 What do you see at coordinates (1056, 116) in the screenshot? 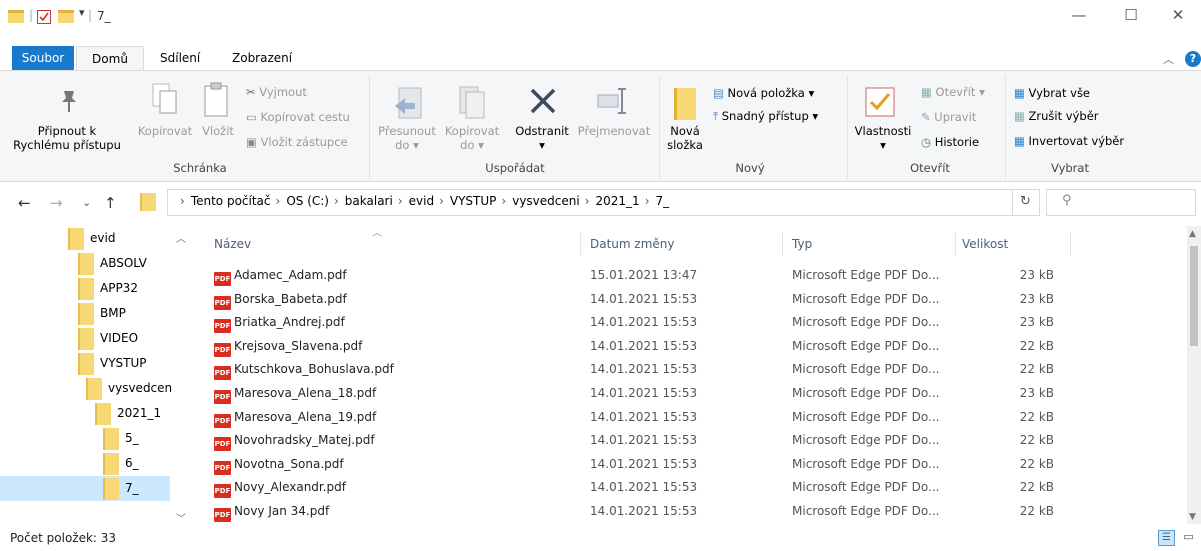
I see `select-none-button: ▦ Zrušit výběr` at bounding box center [1056, 116].